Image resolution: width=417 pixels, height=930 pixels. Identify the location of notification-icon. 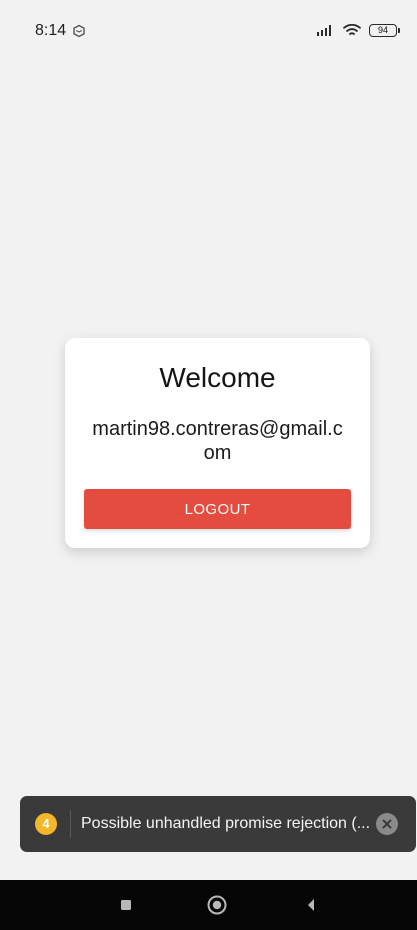
(79, 31).